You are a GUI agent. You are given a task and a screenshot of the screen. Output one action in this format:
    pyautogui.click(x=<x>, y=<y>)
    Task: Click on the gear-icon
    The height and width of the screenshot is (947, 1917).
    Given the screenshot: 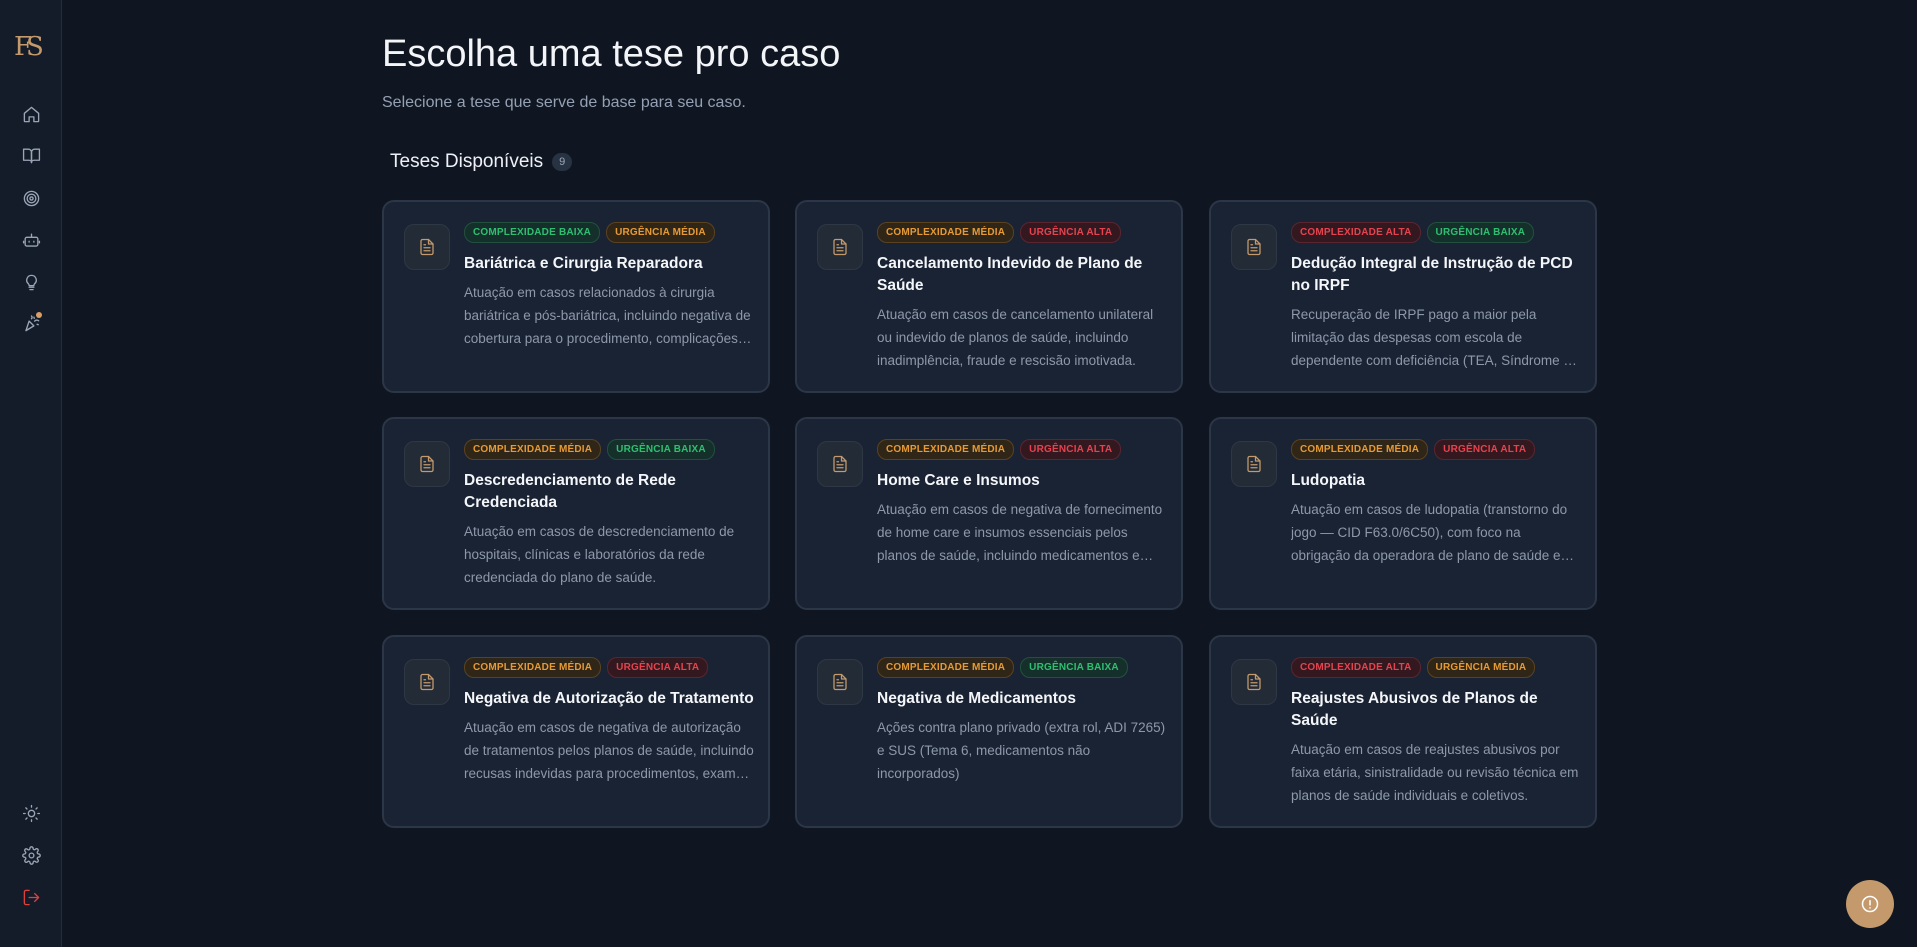 What is the action you would take?
    pyautogui.click(x=31, y=855)
    